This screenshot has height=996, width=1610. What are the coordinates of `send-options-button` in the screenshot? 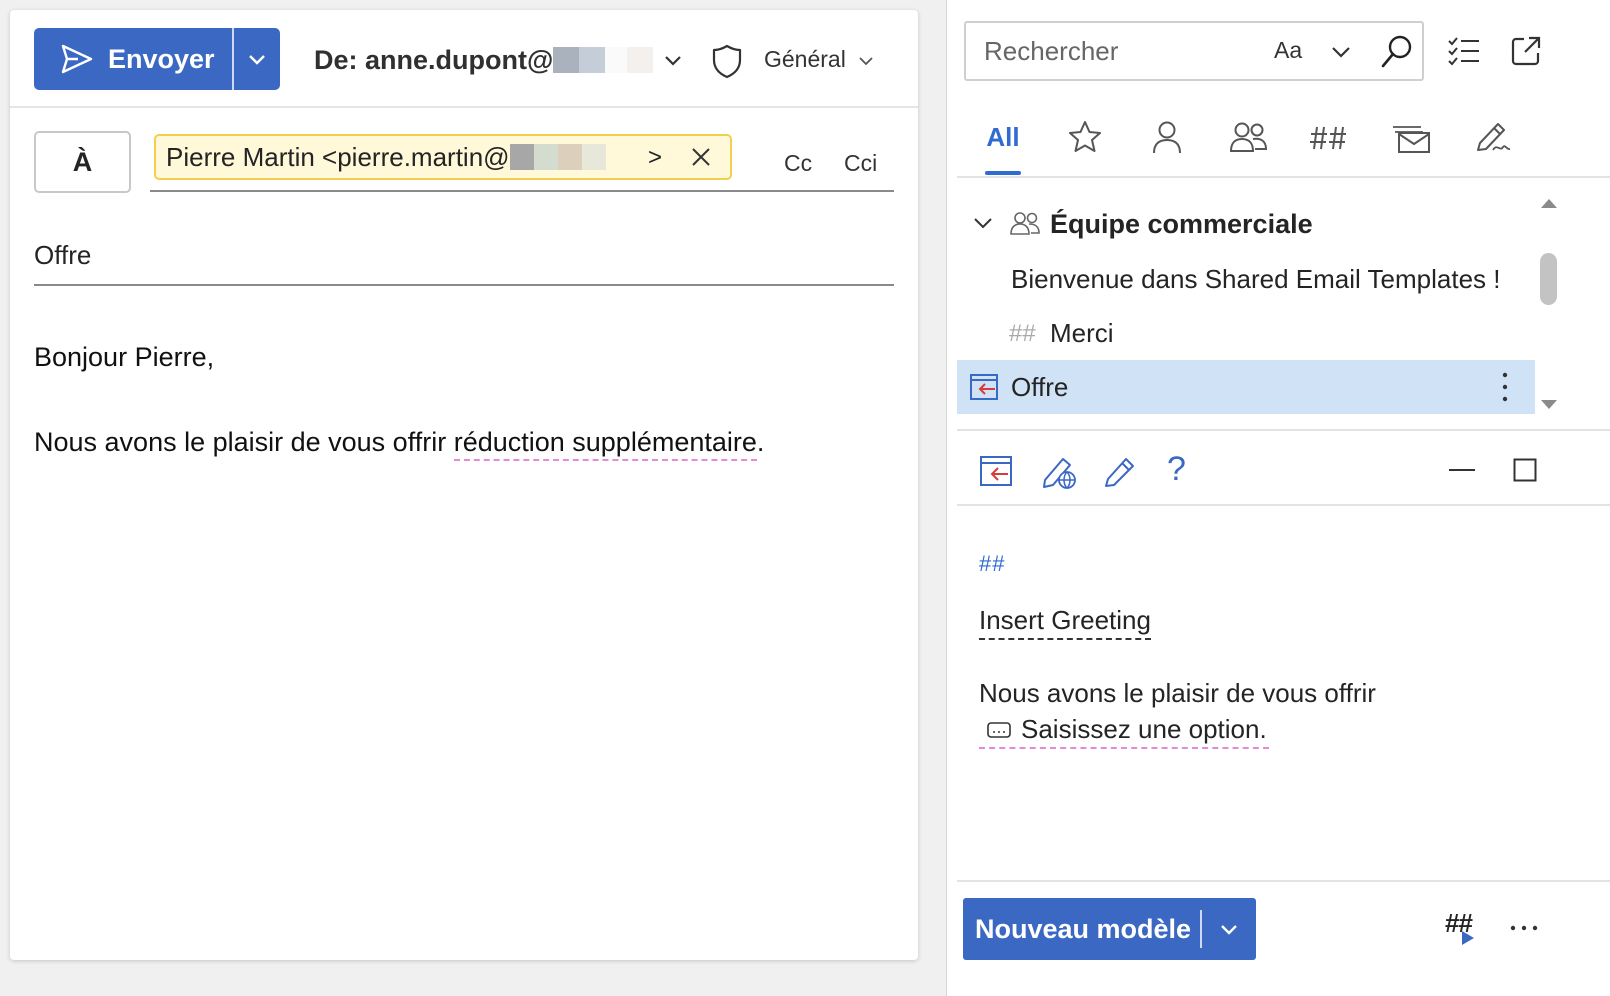 It's located at (257, 59).